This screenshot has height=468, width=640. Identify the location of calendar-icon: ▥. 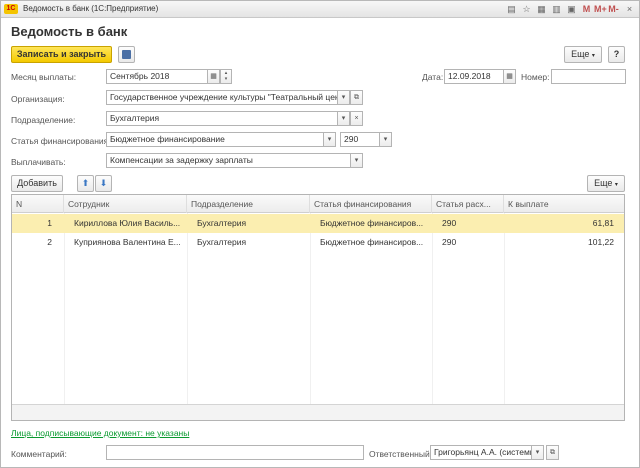
(556, 9).